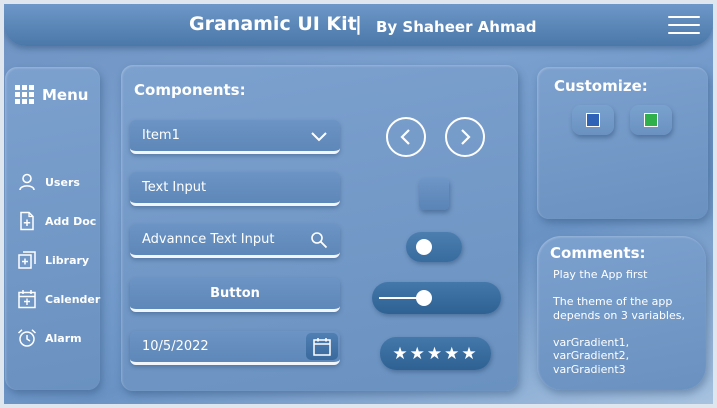 This screenshot has width=717, height=408. What do you see at coordinates (62, 182) in the screenshot?
I see `menu-item-label: Users` at bounding box center [62, 182].